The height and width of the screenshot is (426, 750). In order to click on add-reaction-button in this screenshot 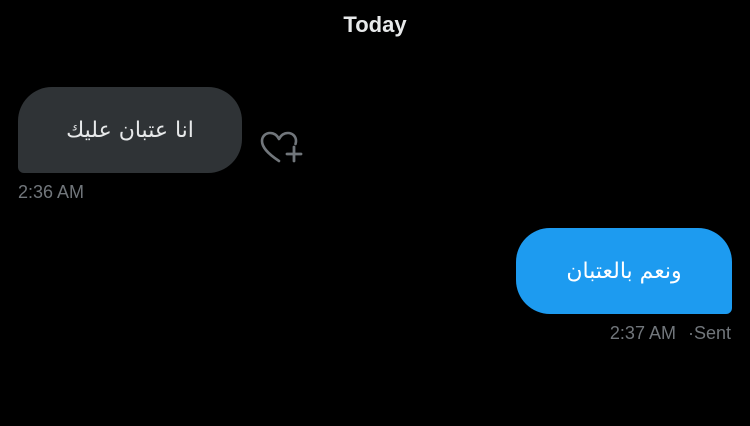, I will do `click(282, 149)`.